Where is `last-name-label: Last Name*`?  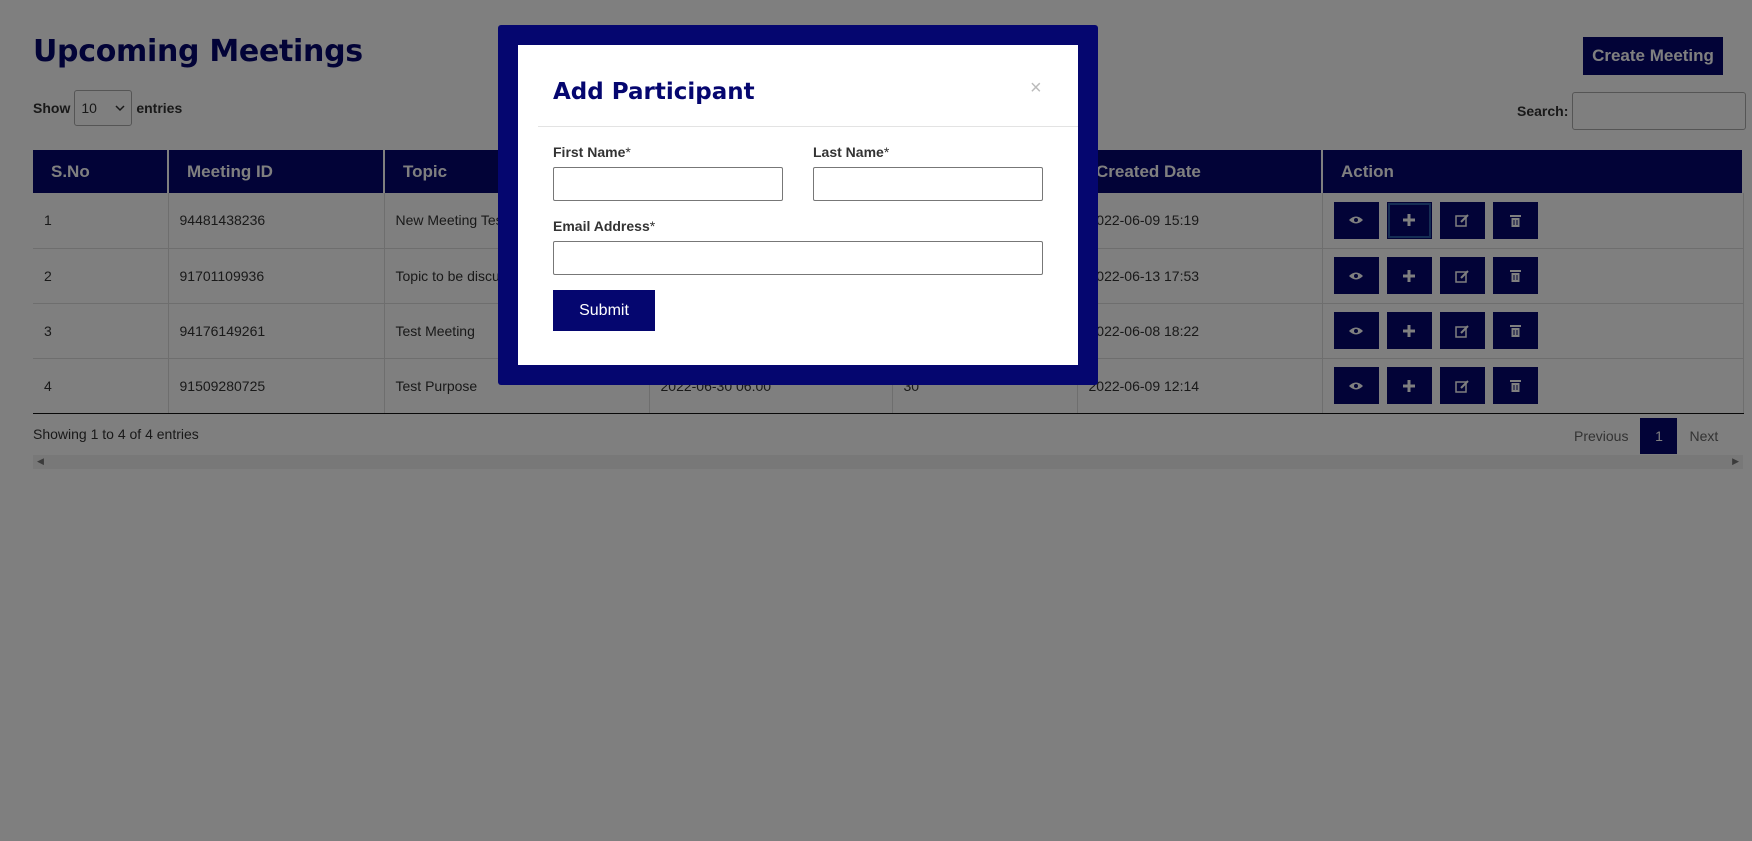
last-name-label: Last Name* is located at coordinates (851, 152).